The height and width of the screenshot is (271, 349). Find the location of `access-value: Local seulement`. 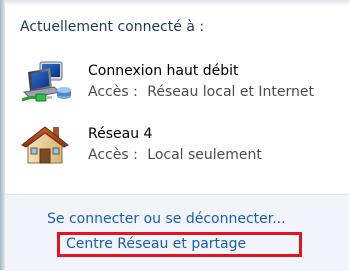

access-value: Local seulement is located at coordinates (204, 155).